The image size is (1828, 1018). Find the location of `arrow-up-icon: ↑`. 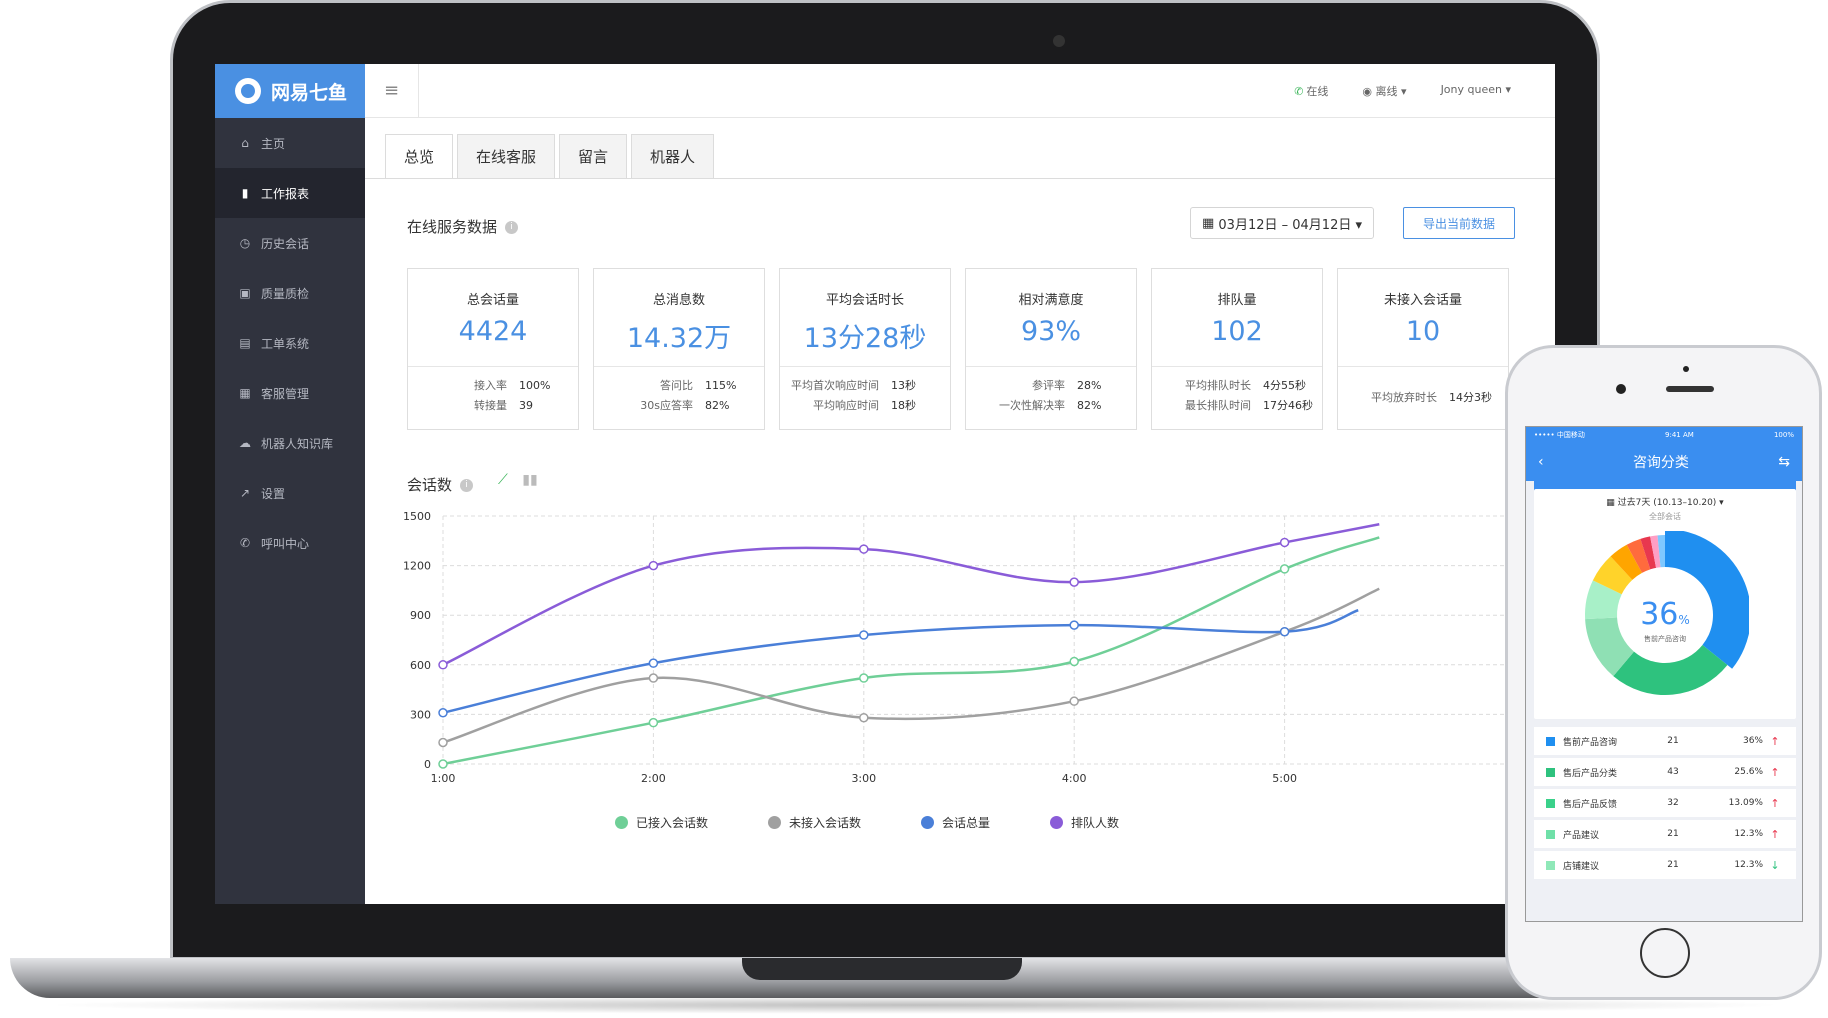

arrow-up-icon: ↑ is located at coordinates (1775, 772).